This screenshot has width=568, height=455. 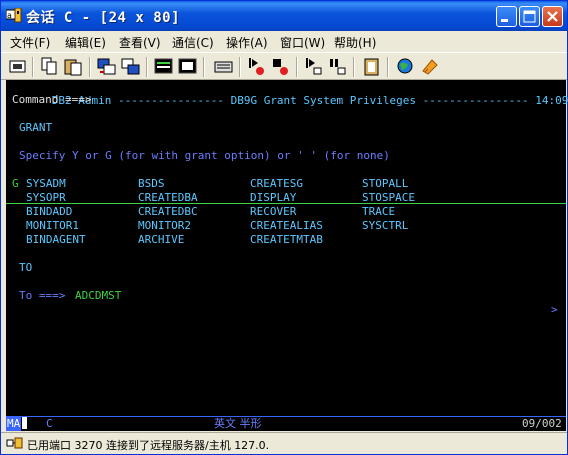 I want to click on oia-session: C, so click(x=49, y=423).